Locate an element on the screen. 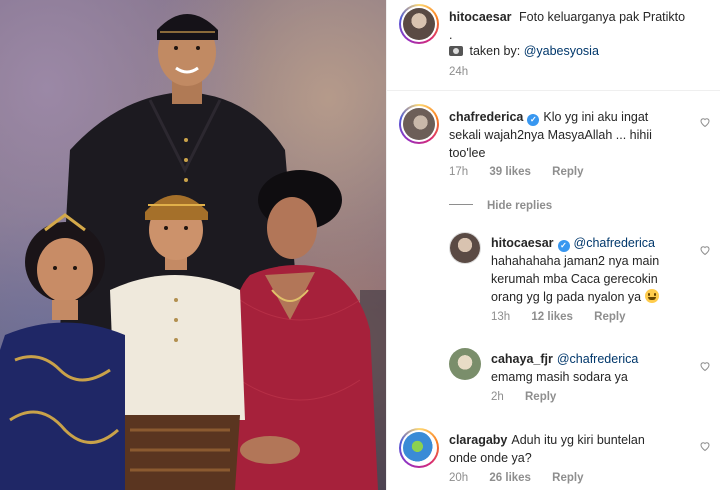 Image resolution: width=720 pixels, height=490 pixels. reply-text: emamg masih sodara ya is located at coordinates (559, 377).